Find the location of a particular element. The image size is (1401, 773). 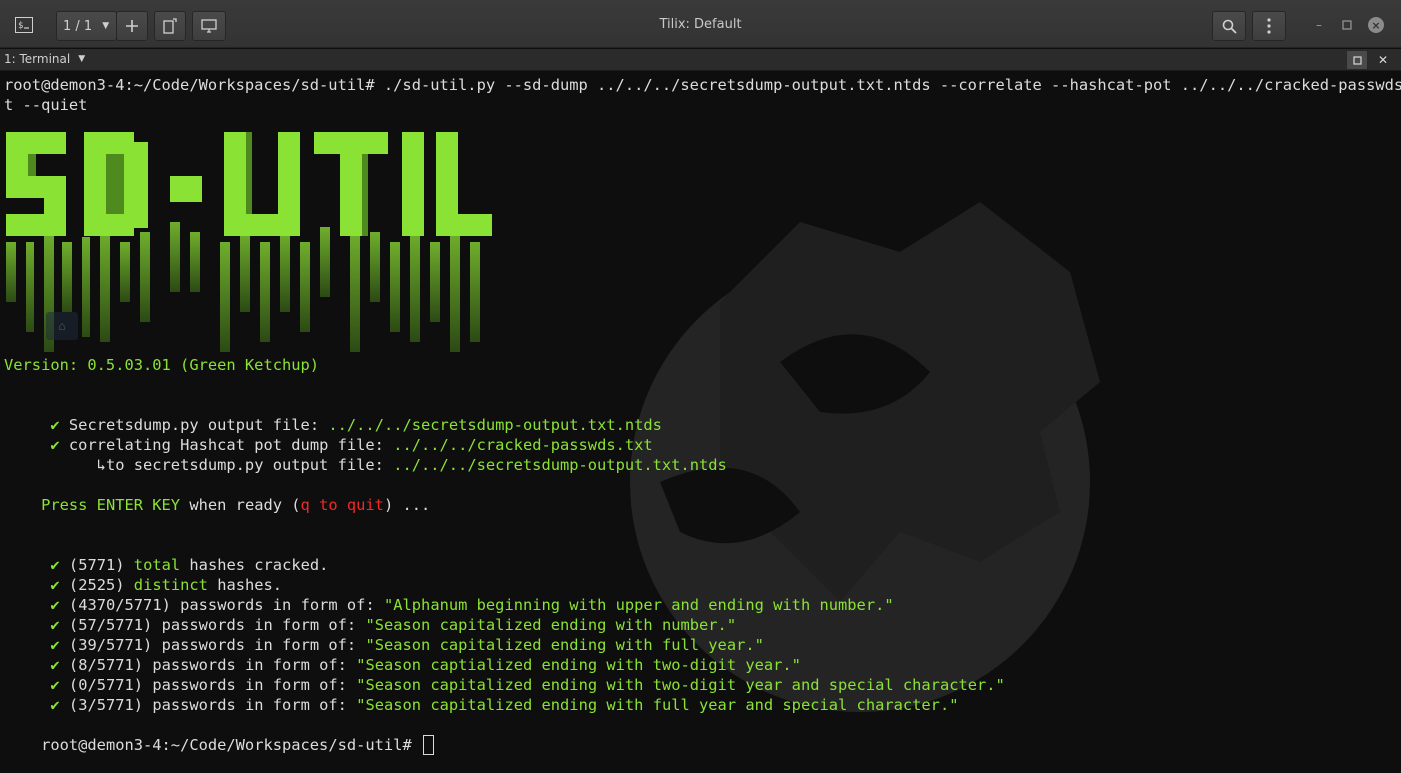

desktop-home-icon: ⌂ is located at coordinates (62, 326).